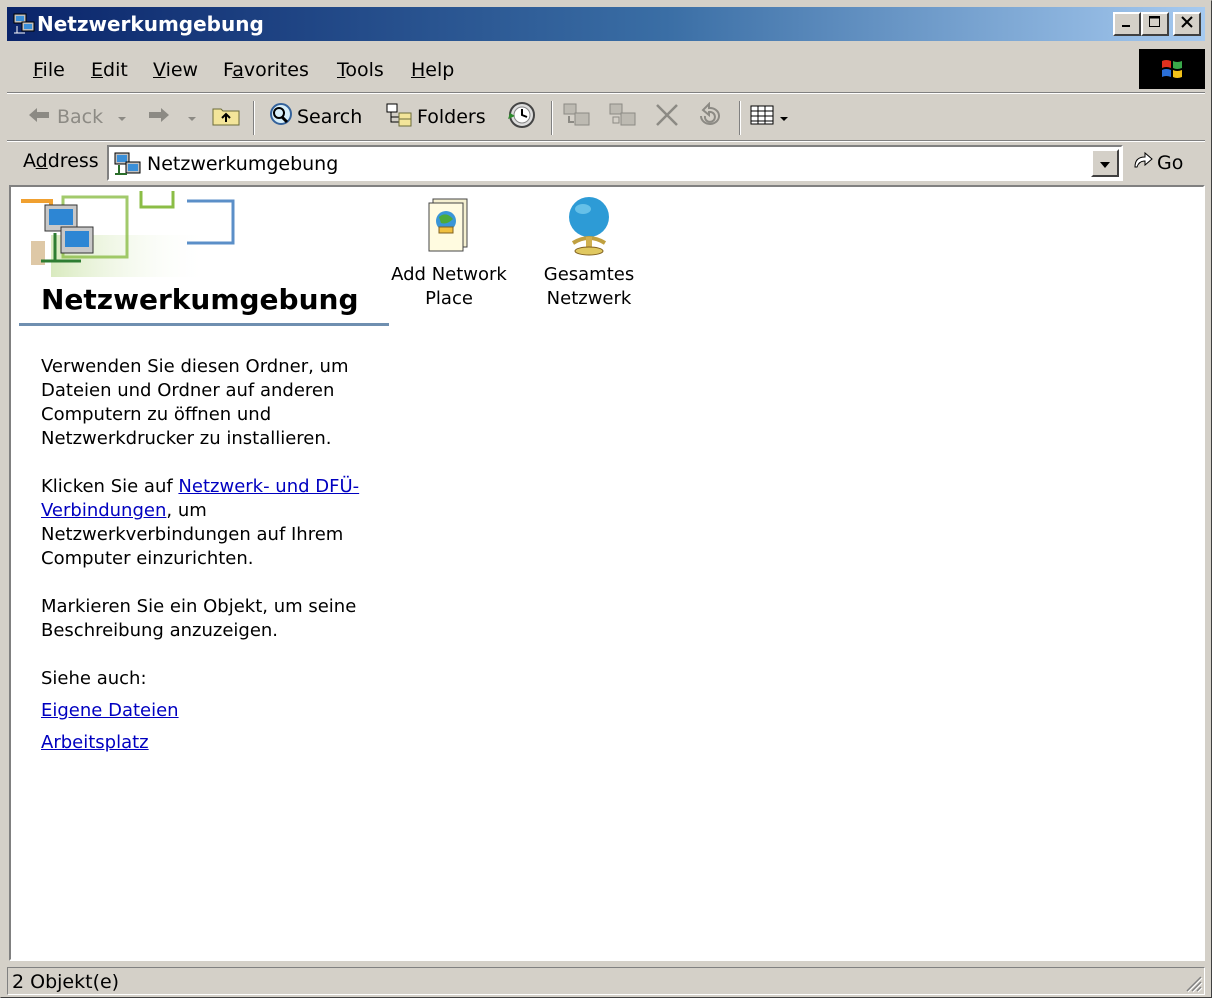 The width and height of the screenshot is (1212, 998). I want to click on go-label: Go, so click(1170, 162).